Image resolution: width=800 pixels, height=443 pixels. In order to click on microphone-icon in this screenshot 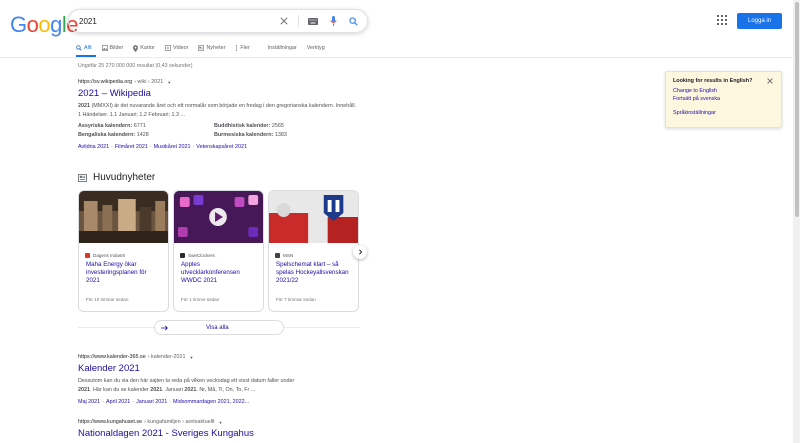, I will do `click(333, 21)`.